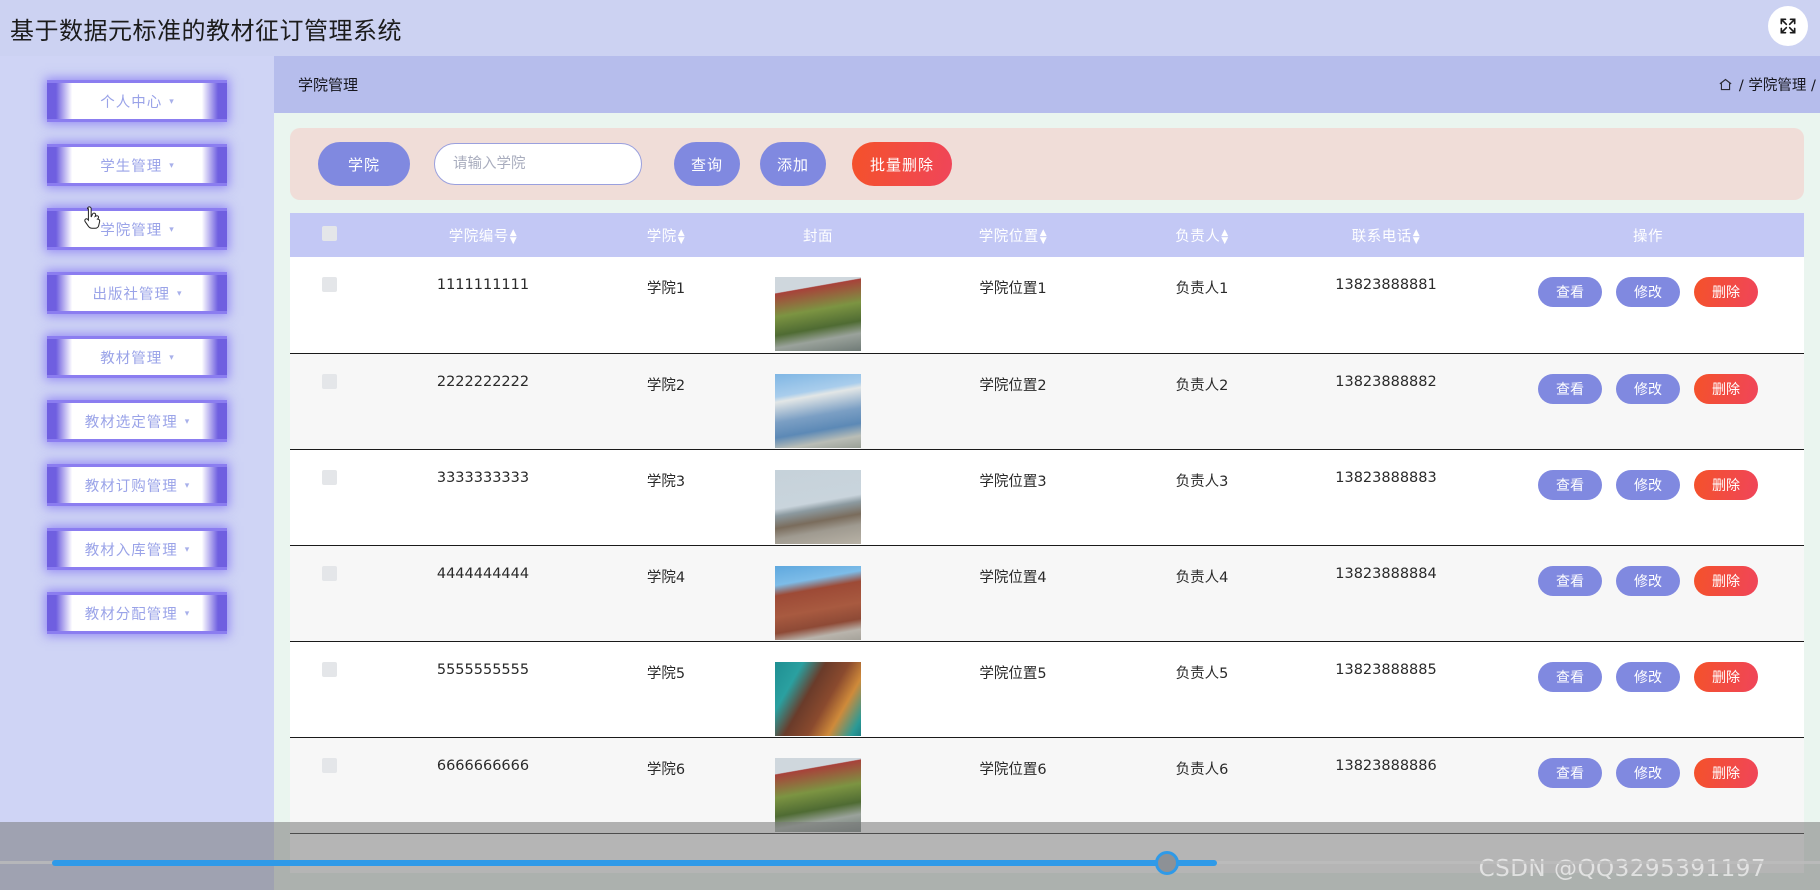 This screenshot has height=890, width=1820. What do you see at coordinates (137, 485) in the screenshot?
I see `sidebar-item-textbook-order-management: 教材订购管理 ▾` at bounding box center [137, 485].